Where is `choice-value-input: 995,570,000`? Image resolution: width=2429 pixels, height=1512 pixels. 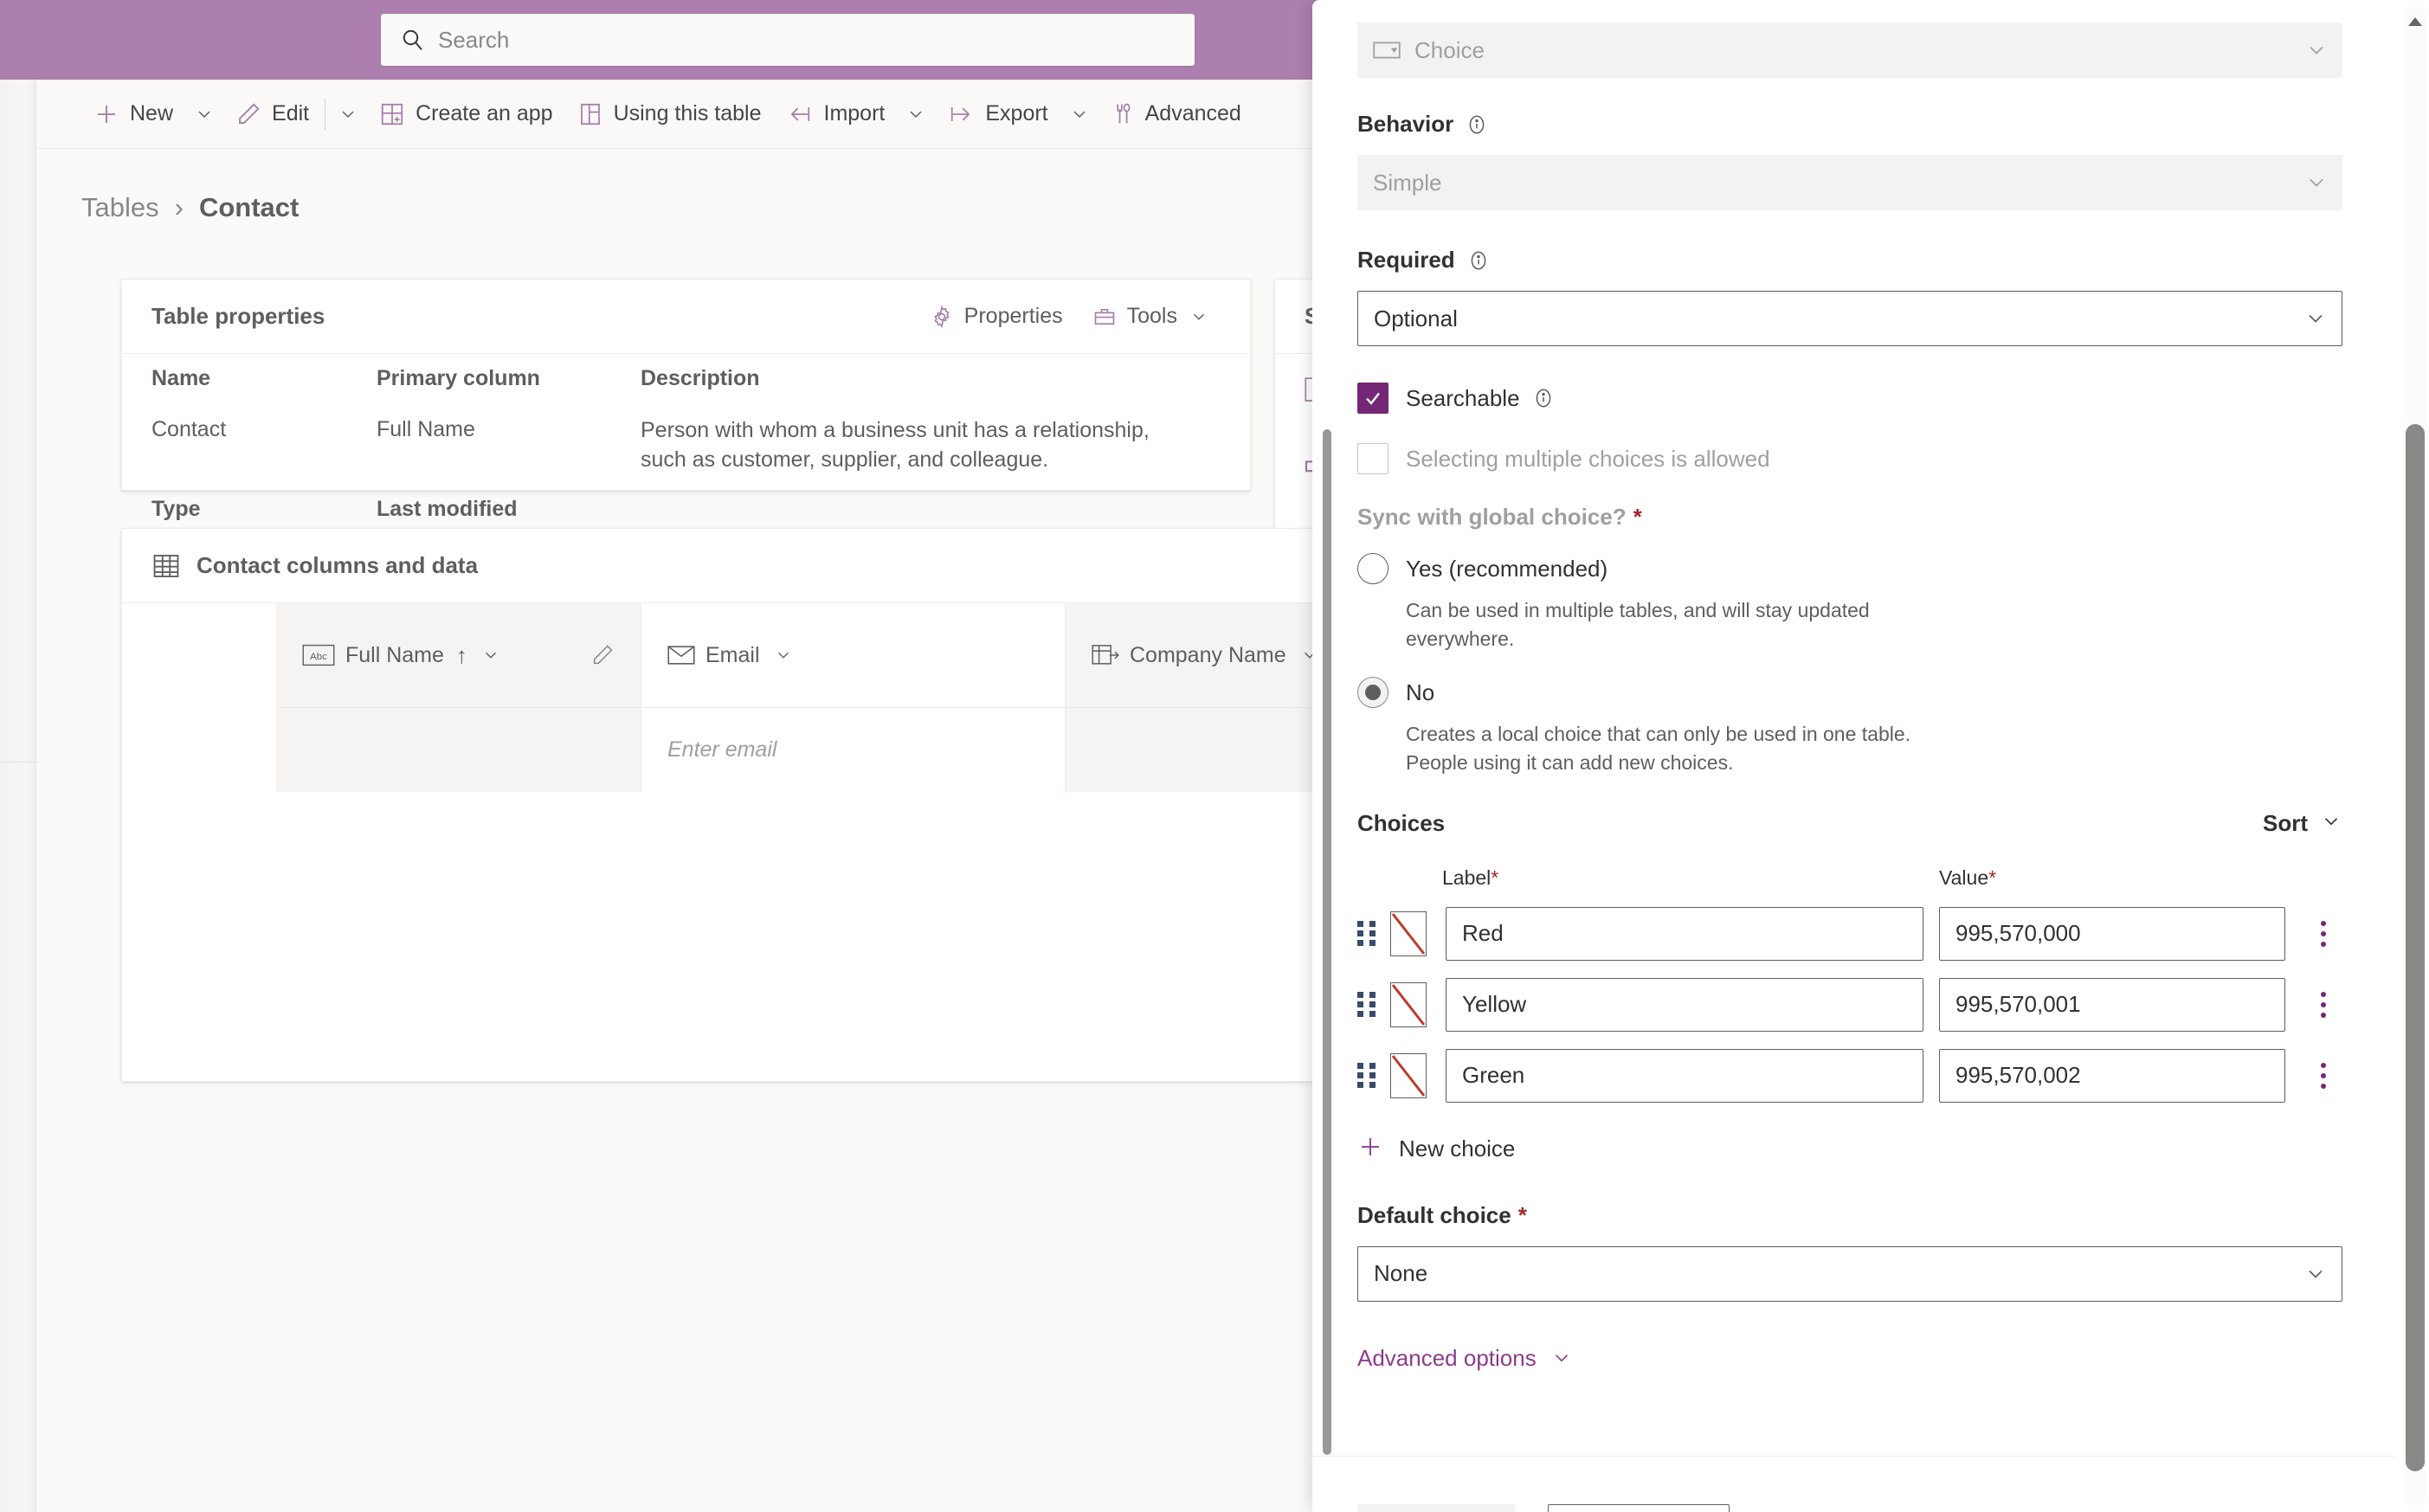 choice-value-input: 995,570,000 is located at coordinates (2112, 933).